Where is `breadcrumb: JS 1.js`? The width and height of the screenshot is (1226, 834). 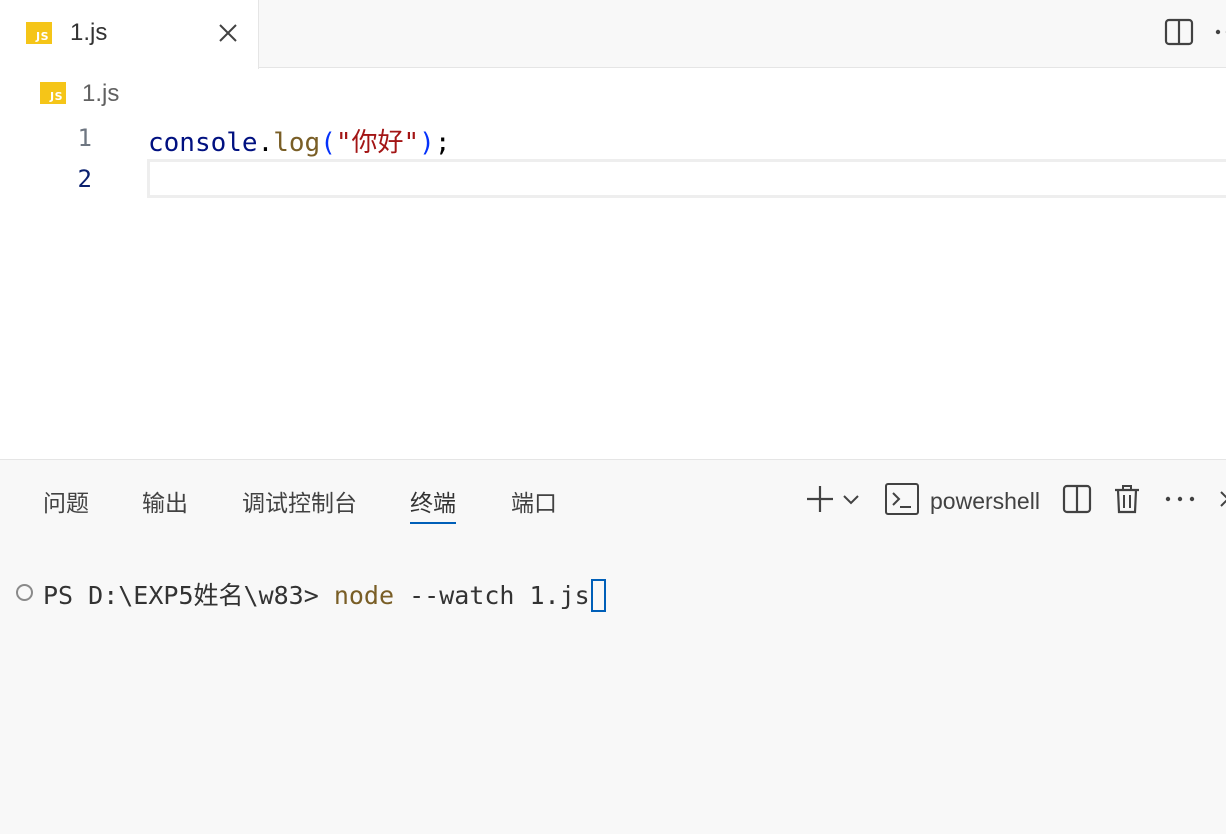 breadcrumb: JS 1.js is located at coordinates (613, 94).